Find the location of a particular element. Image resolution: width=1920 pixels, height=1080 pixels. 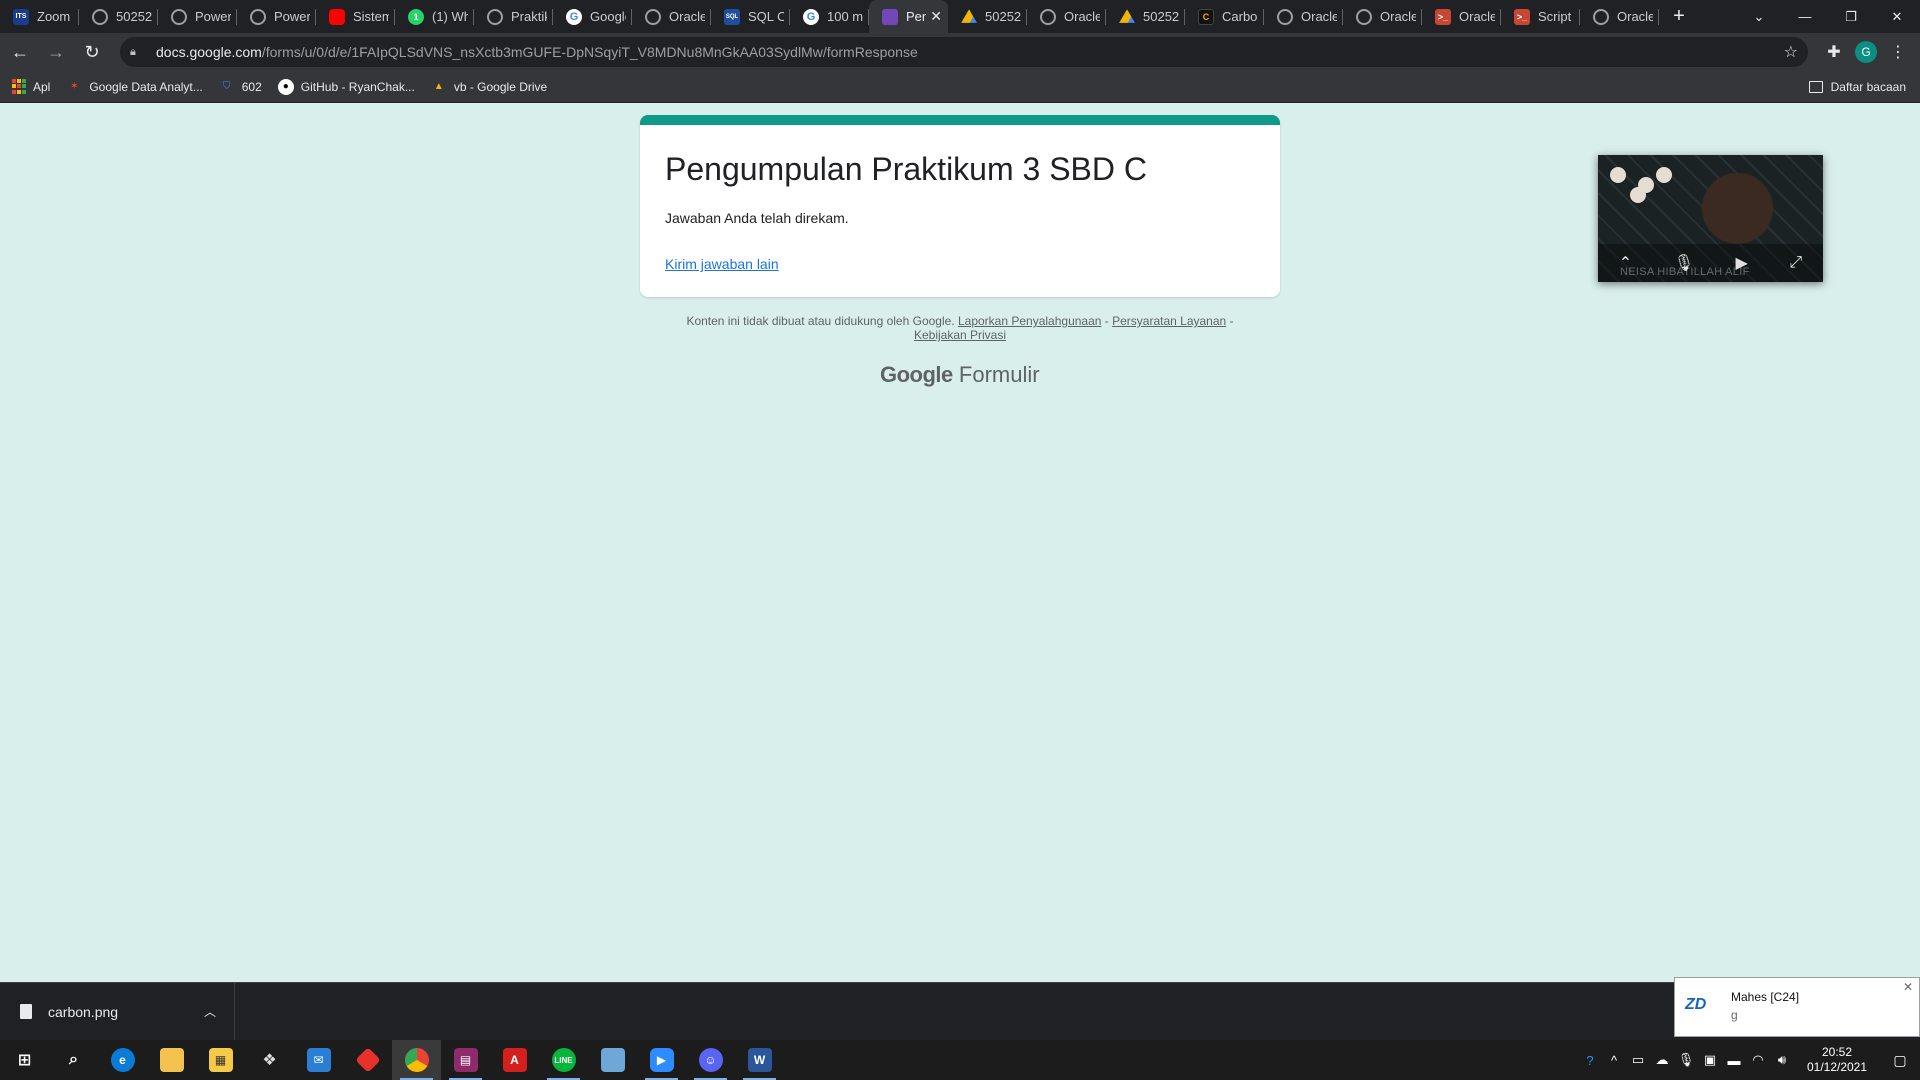

bookmark-label: 602 is located at coordinates (251, 86).